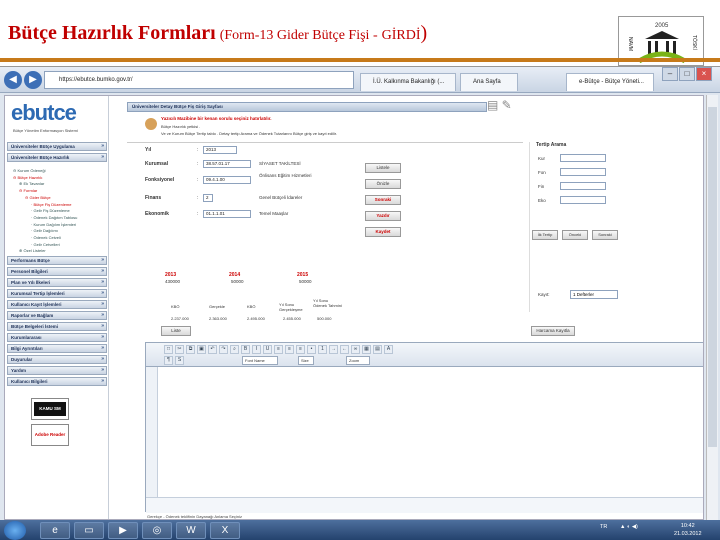 Image resolution: width=720 pixels, height=540 pixels. What do you see at coordinates (355, 349) in the screenshot?
I see `link-icon: ∞` at bounding box center [355, 349].